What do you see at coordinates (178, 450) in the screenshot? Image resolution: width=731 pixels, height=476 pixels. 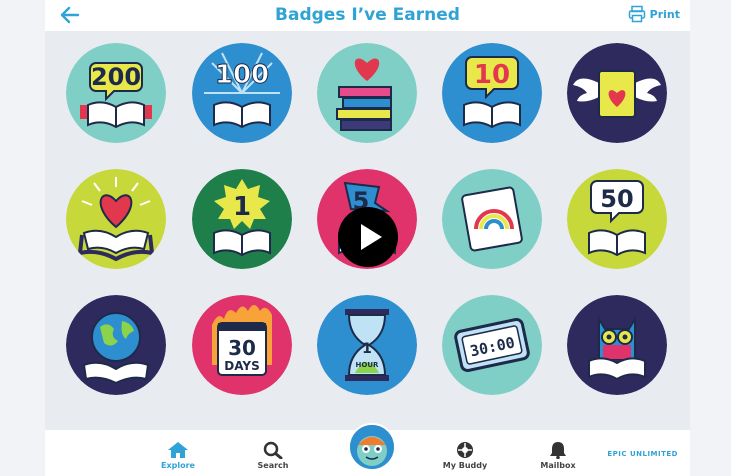 I see `home-icon` at bounding box center [178, 450].